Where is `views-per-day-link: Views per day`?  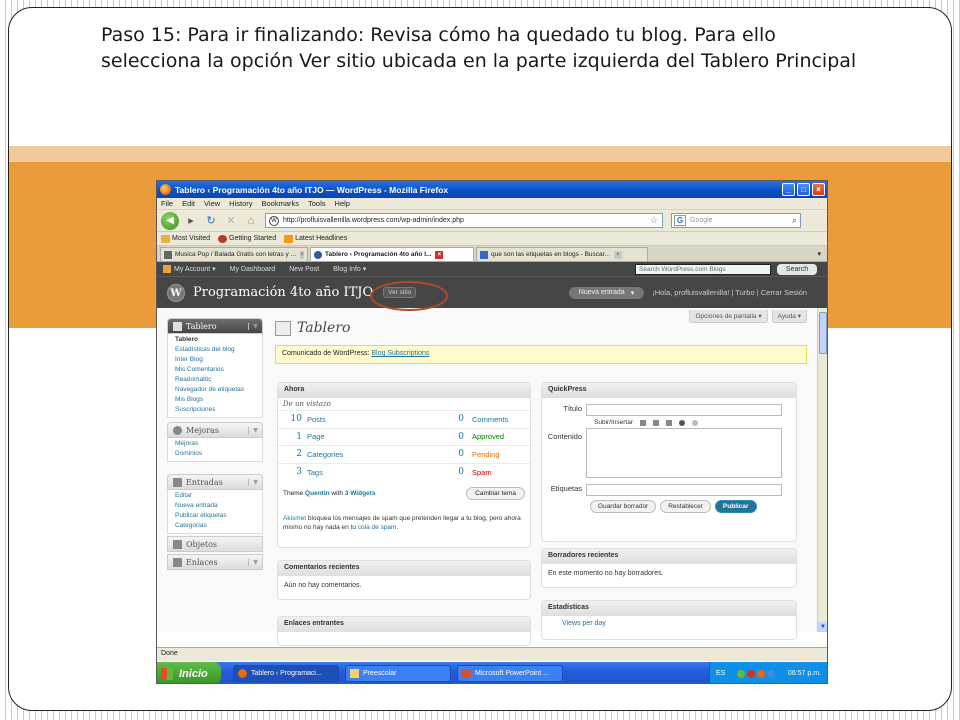 views-per-day-link: Views per day is located at coordinates (669, 623).